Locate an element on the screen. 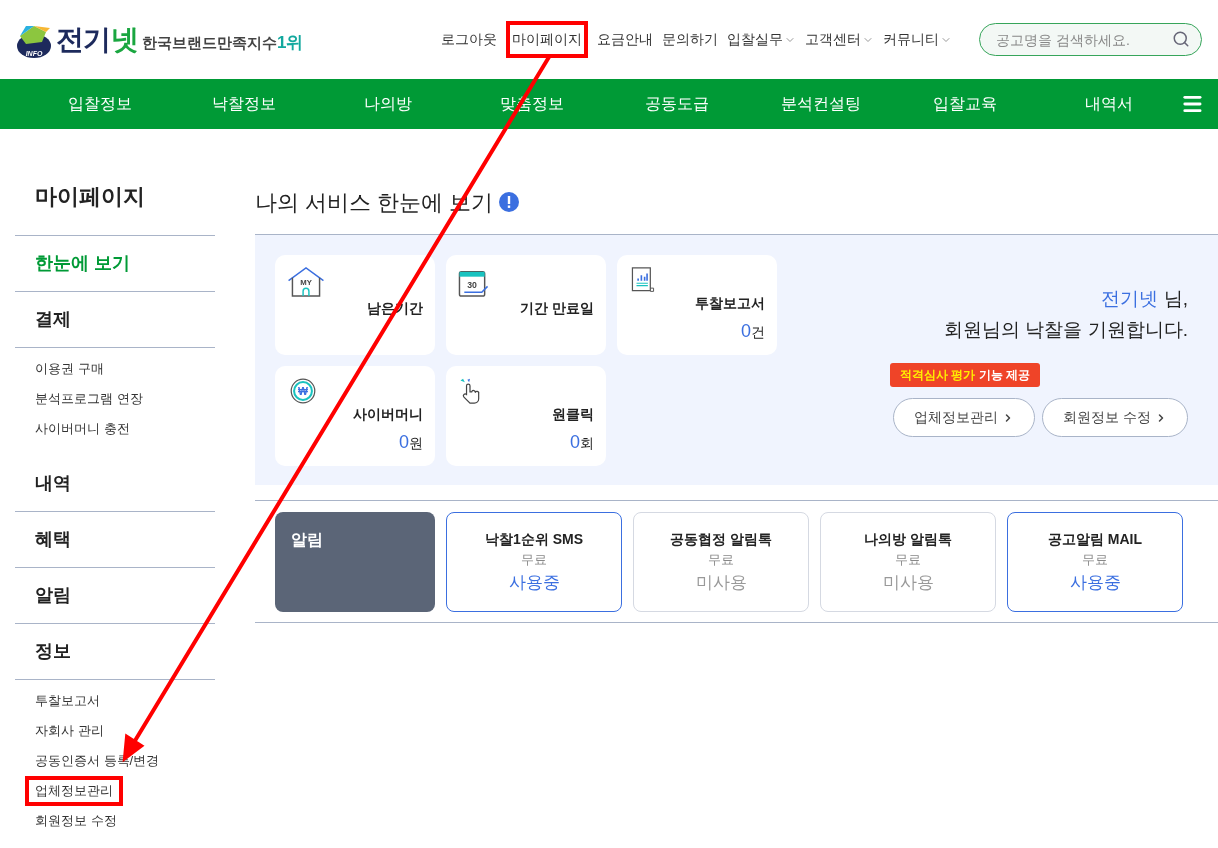 Image resolution: width=1218 pixels, height=848 pixels. alert-card: 공고알림 MAIL 무료 사용중 is located at coordinates (1095, 562).